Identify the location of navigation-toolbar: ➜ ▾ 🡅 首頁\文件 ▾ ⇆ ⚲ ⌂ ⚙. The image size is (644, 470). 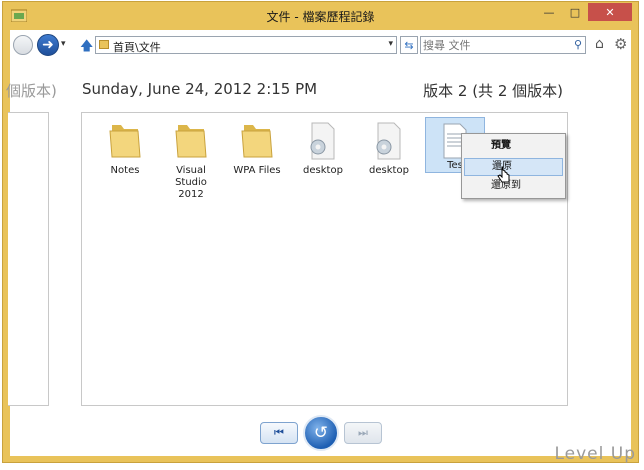
(320, 45).